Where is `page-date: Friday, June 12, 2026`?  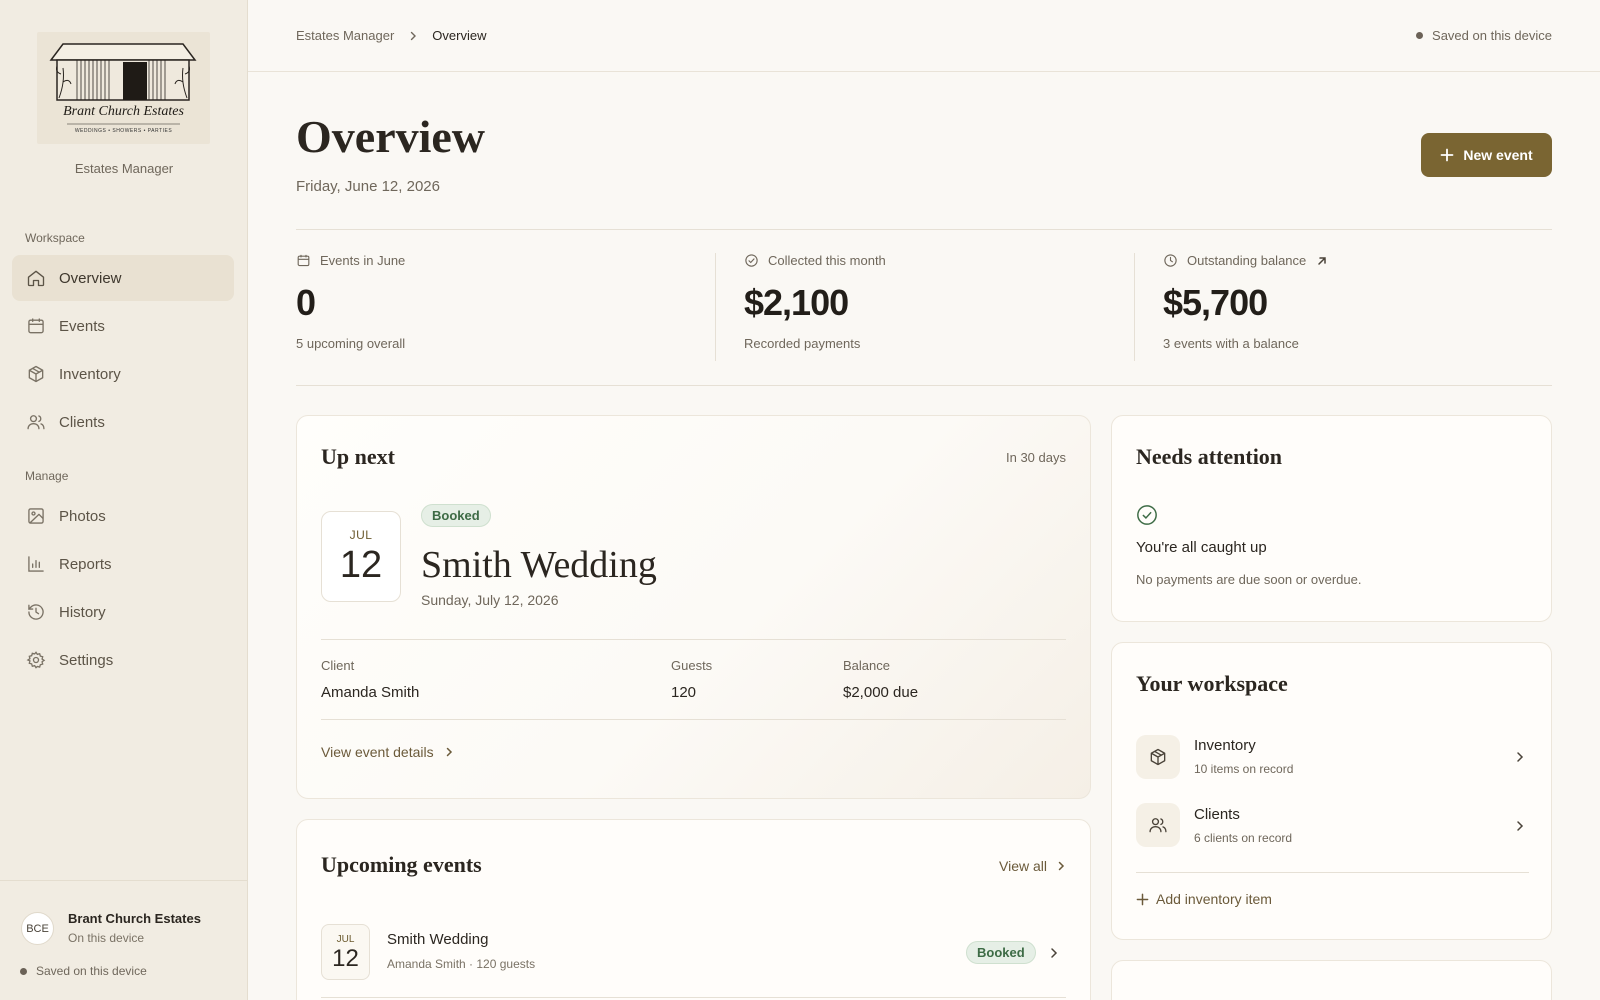 page-date: Friday, June 12, 2026 is located at coordinates (368, 186).